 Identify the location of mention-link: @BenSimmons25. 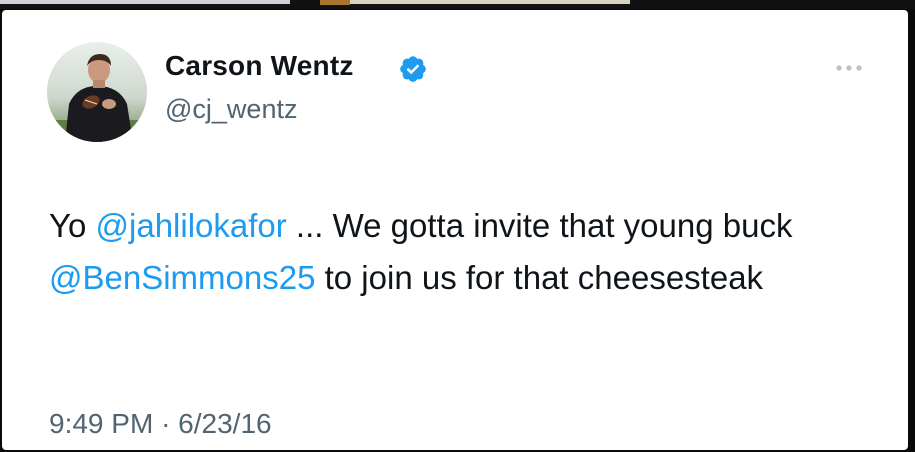
(182, 277).